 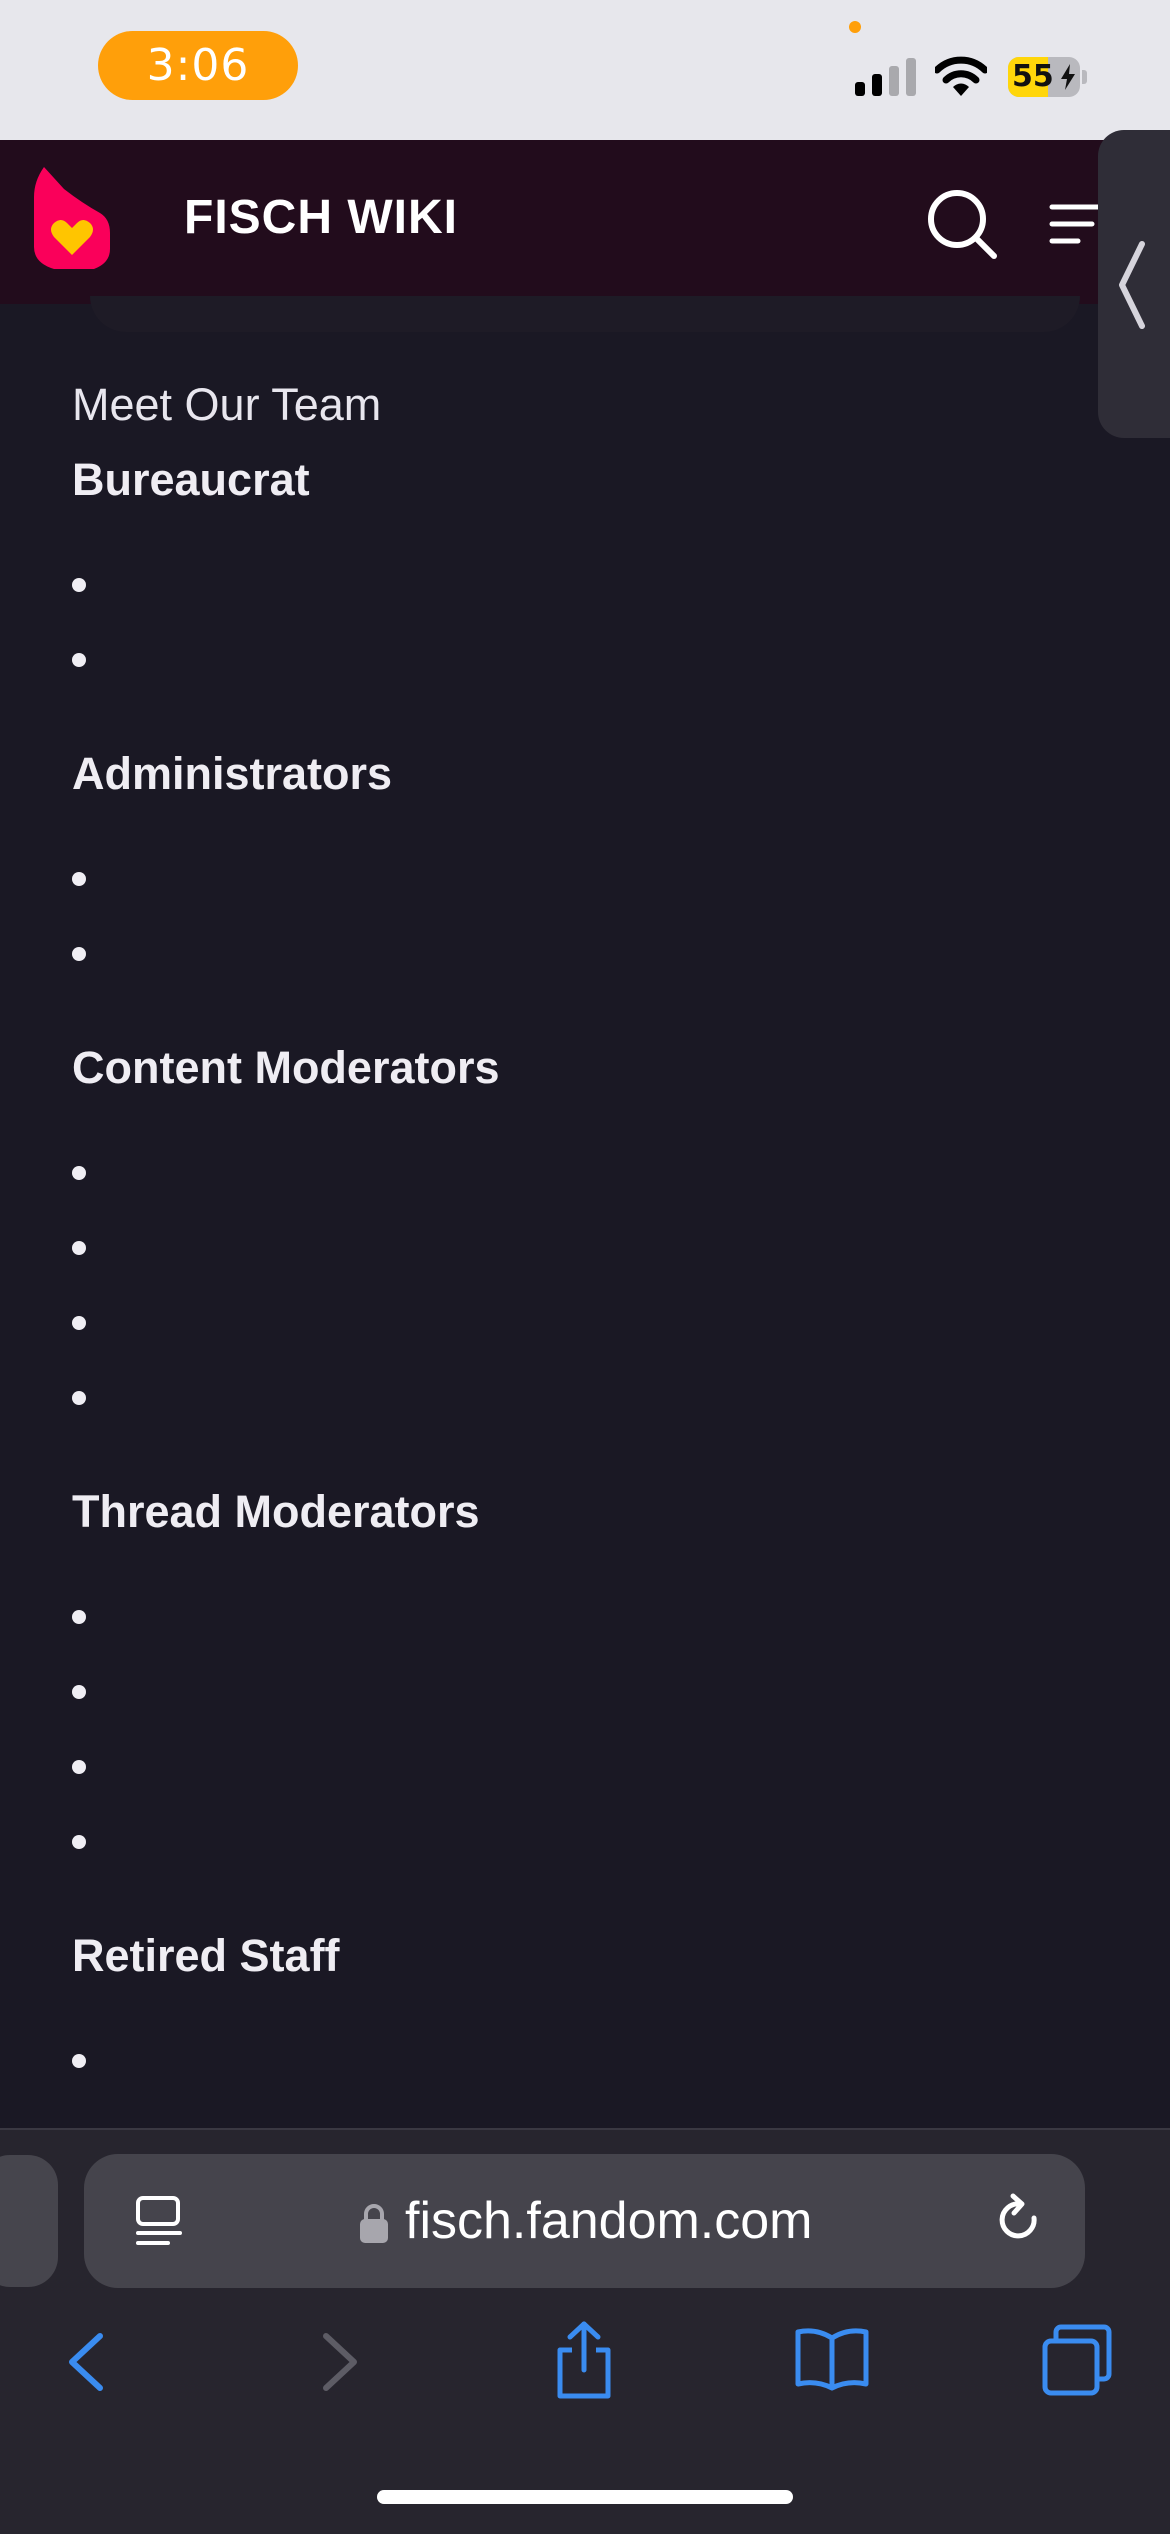 I want to click on cellular-signal-icon, so click(x=885, y=77).